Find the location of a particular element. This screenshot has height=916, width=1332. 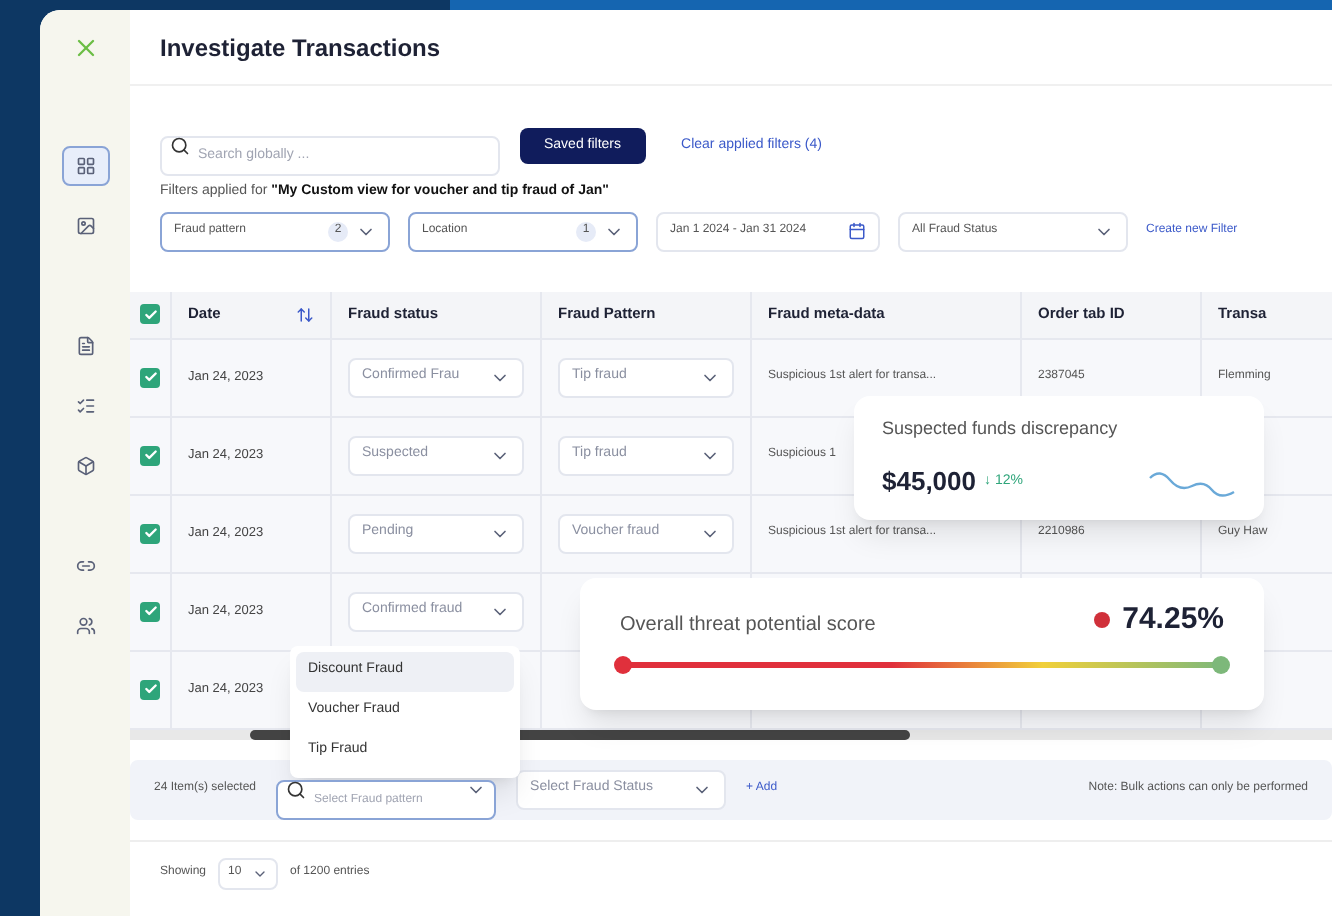

link-icon is located at coordinates (85, 566).